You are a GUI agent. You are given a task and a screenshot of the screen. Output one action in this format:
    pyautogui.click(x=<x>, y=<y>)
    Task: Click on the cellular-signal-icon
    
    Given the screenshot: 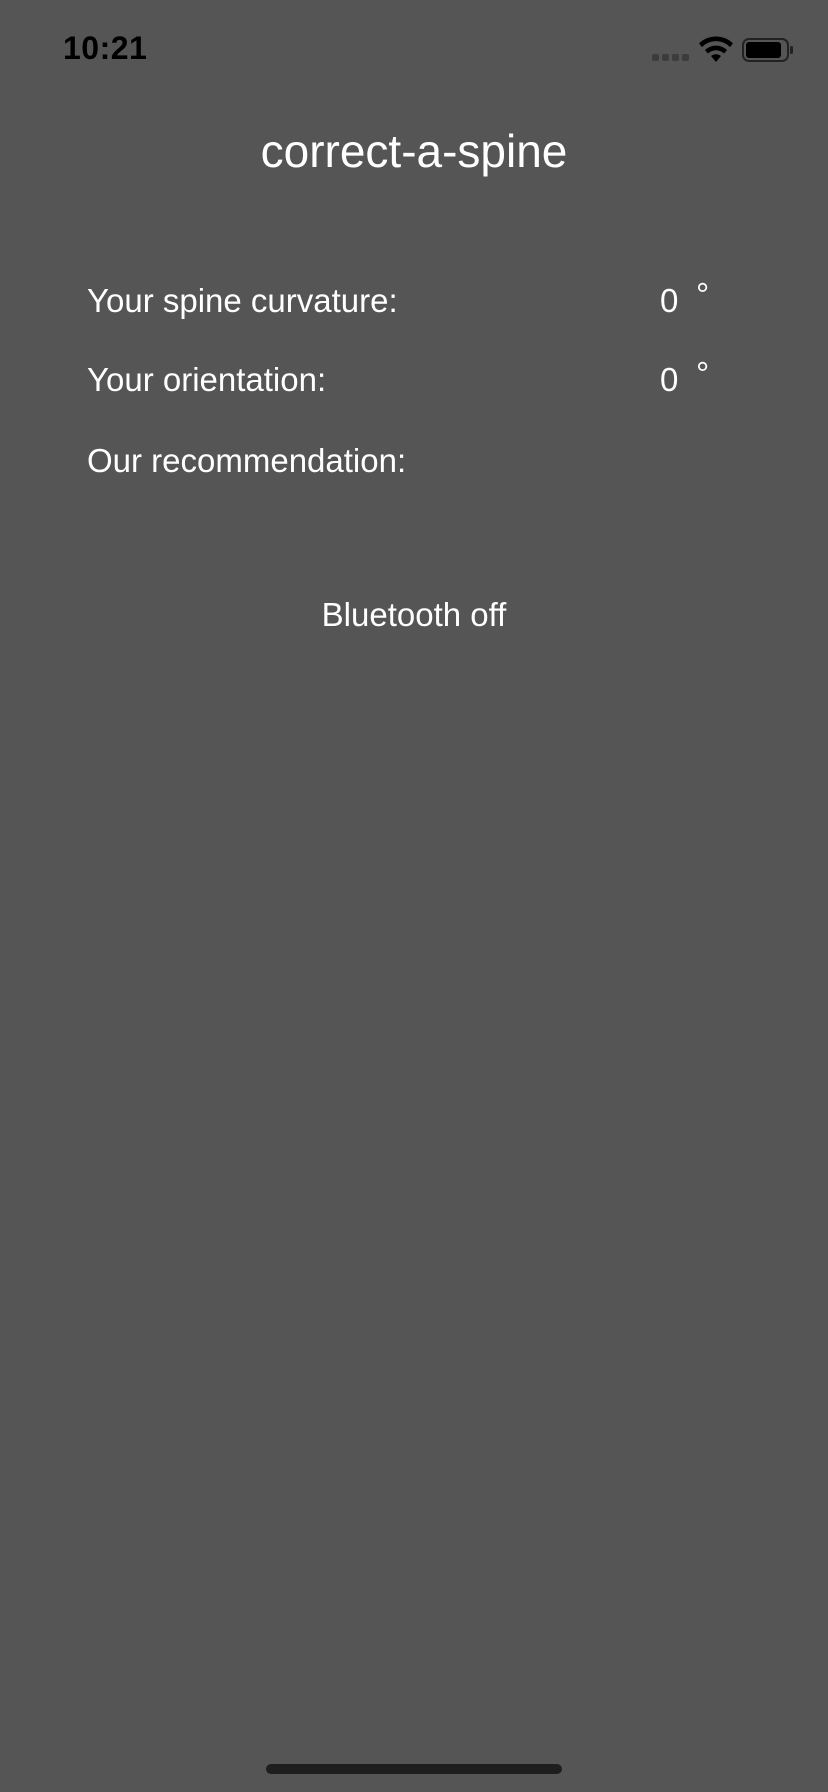 What is the action you would take?
    pyautogui.click(x=670, y=57)
    